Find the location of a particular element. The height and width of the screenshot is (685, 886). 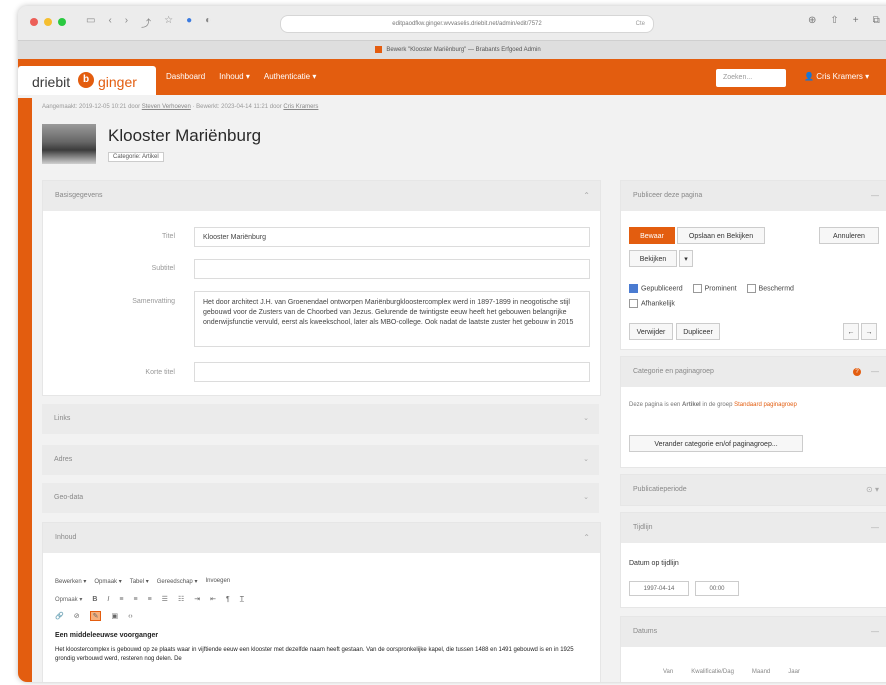

align-right-icon: ≡ is located at coordinates (150, 599).